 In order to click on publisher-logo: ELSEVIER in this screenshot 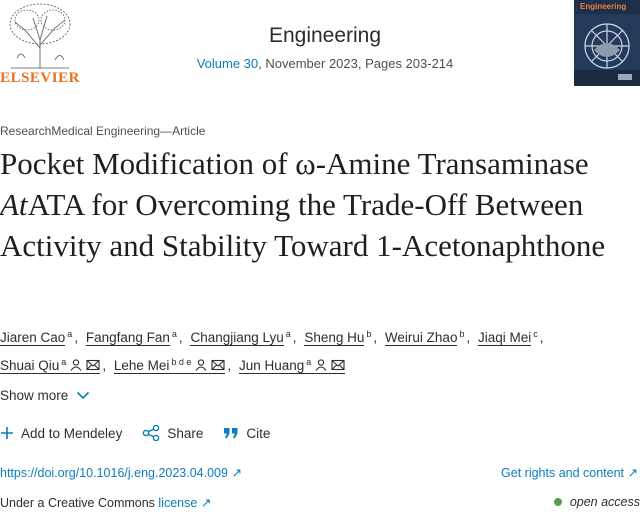, I will do `click(40, 45)`.